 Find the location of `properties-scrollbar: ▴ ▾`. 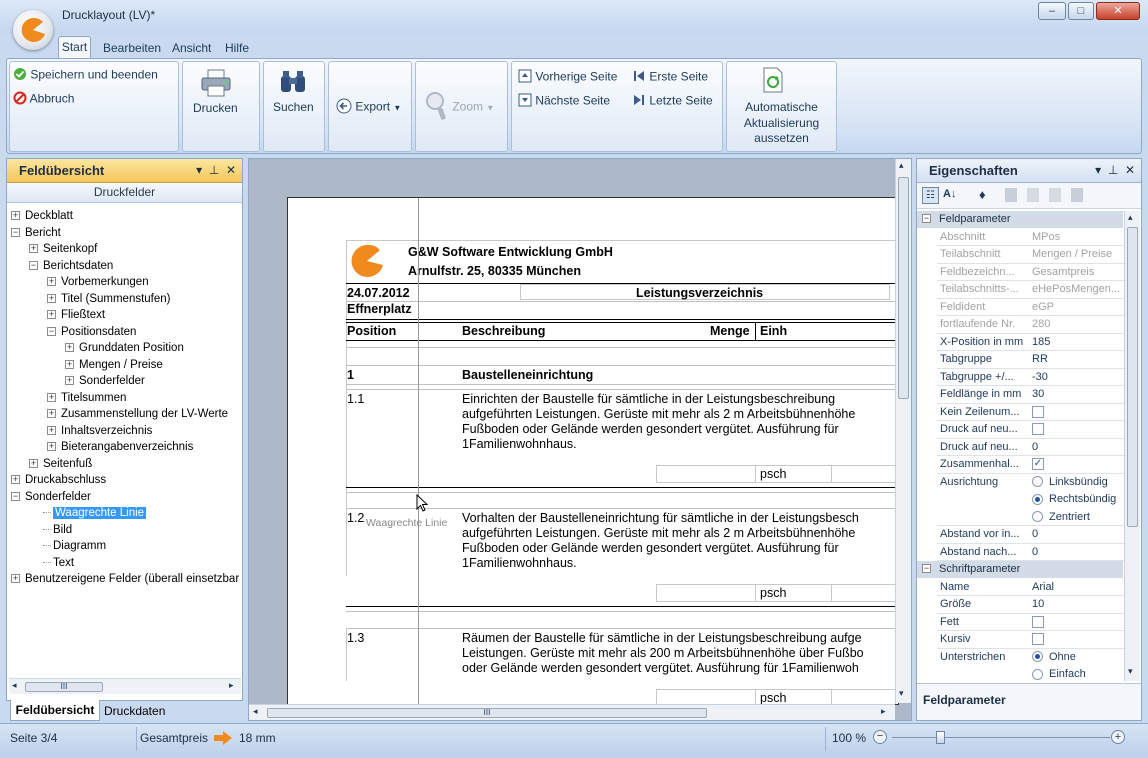

properties-scrollbar: ▴ ▾ is located at coordinates (1132, 446).